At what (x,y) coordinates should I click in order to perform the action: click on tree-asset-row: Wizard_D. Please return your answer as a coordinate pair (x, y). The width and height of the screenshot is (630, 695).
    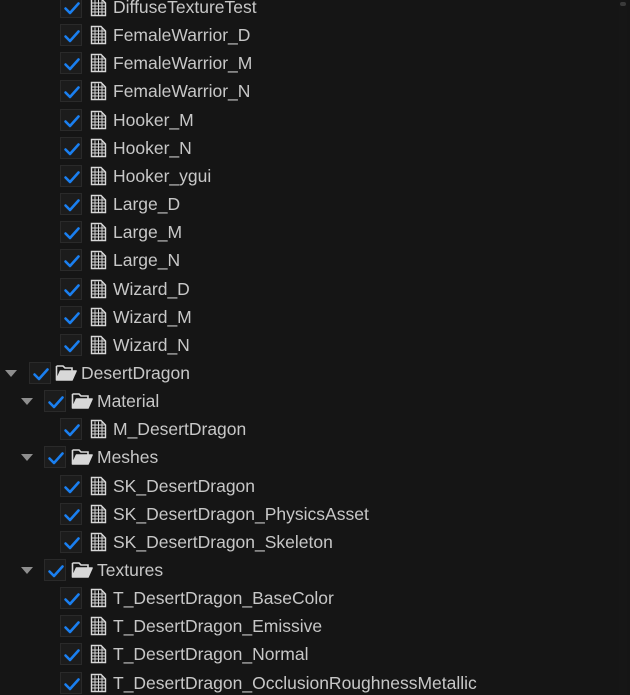
    Looking at the image, I should click on (308, 289).